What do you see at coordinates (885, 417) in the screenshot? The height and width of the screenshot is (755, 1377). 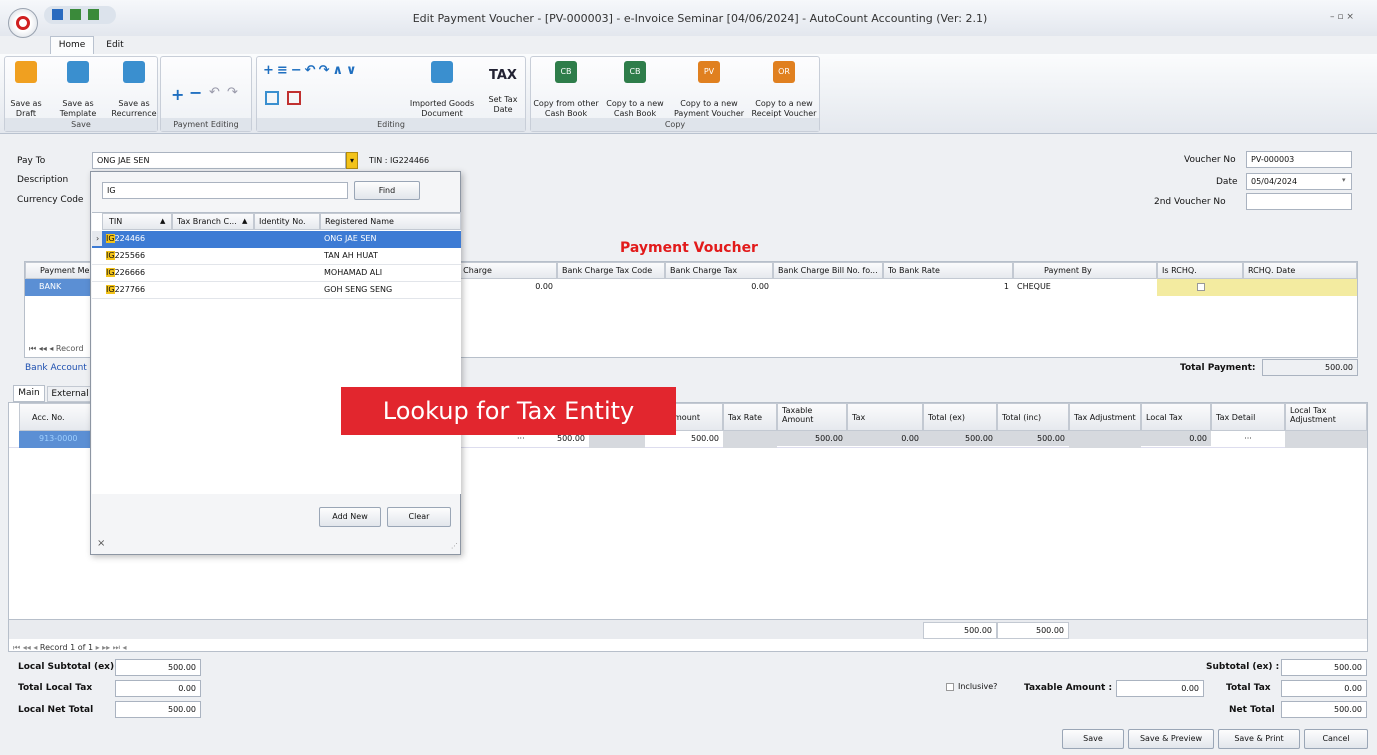 I see `col-header: Tax` at bounding box center [885, 417].